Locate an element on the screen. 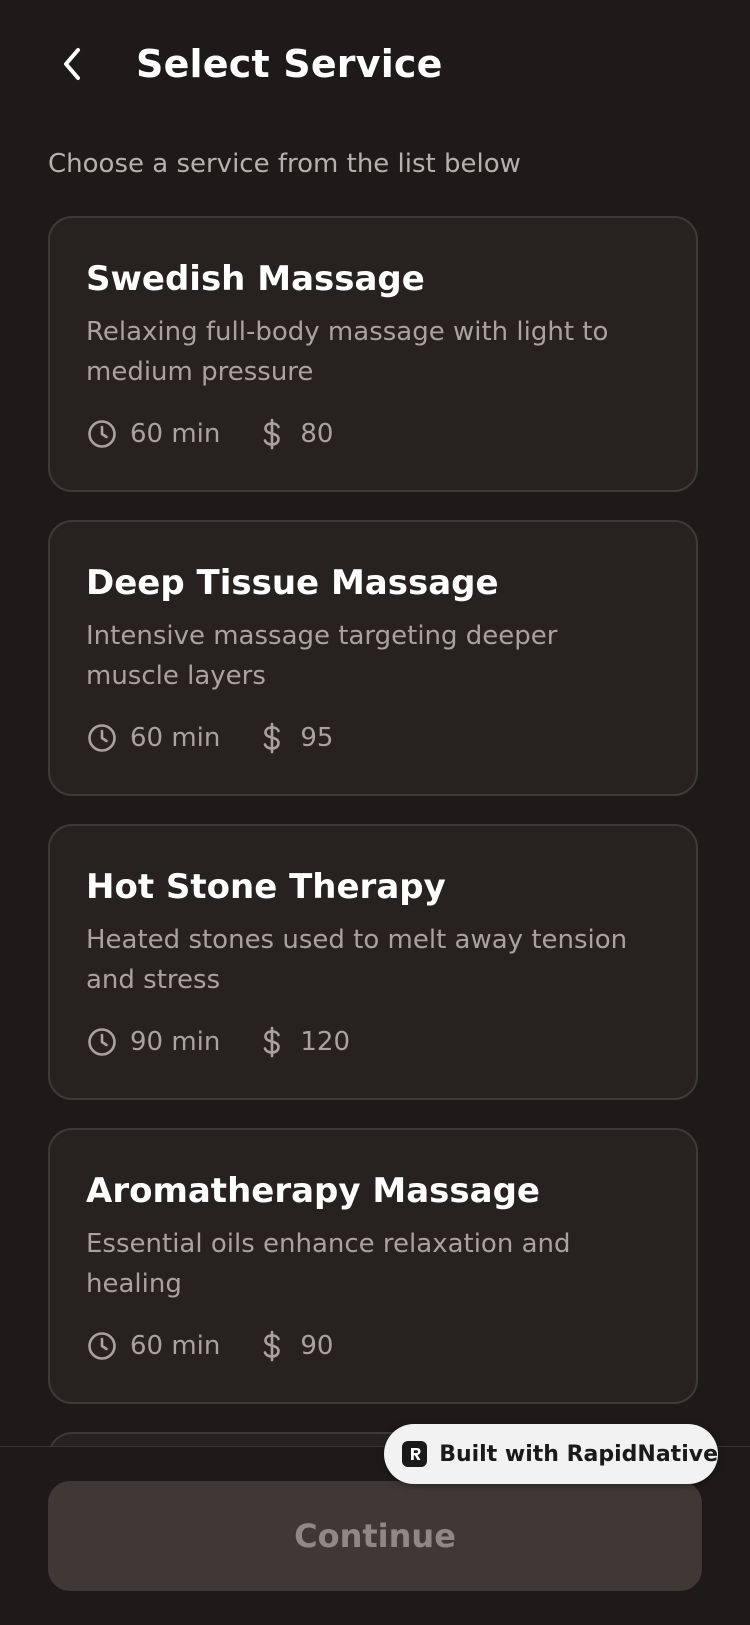 The height and width of the screenshot is (1625, 750). continue-button: Continue is located at coordinates (375, 1536).